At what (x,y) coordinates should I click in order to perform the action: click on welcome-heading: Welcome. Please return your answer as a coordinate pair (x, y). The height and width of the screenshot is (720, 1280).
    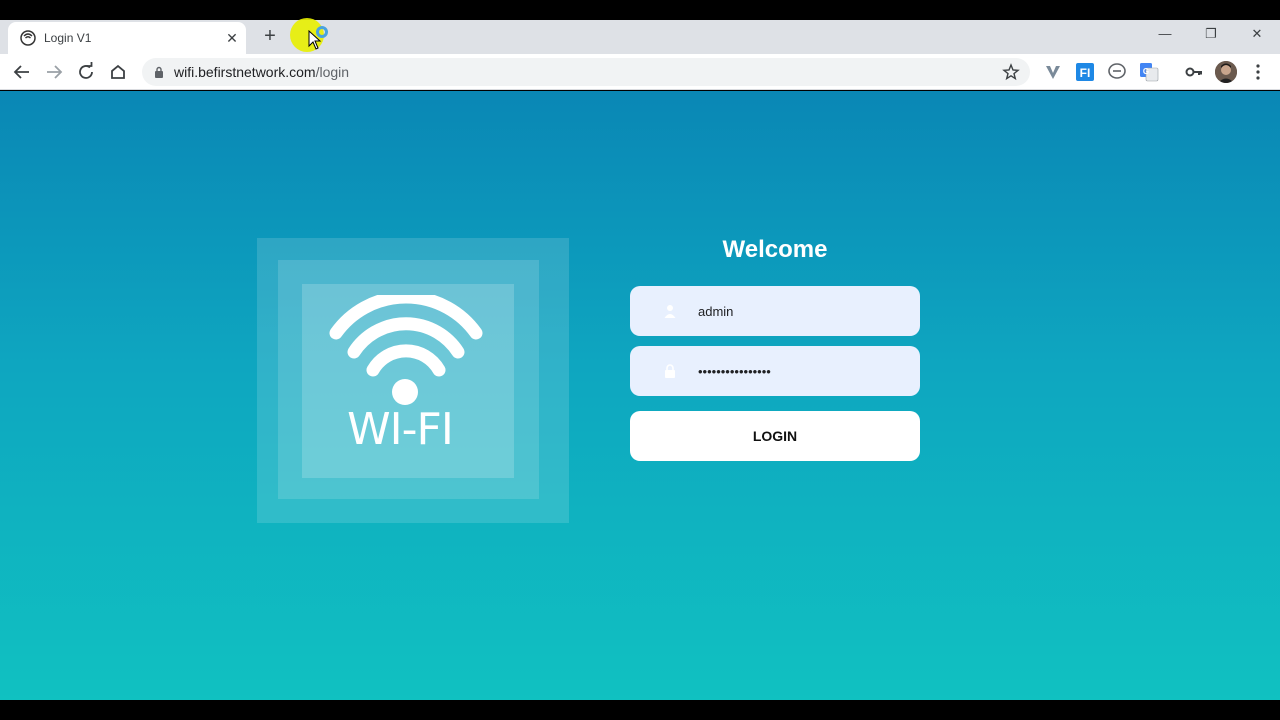
    Looking at the image, I should click on (775, 249).